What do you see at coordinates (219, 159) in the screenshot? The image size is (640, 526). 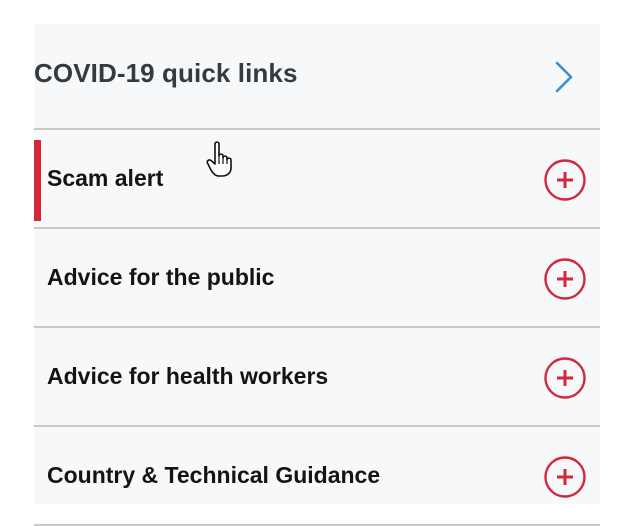 I see `hand-pointer-icon` at bounding box center [219, 159].